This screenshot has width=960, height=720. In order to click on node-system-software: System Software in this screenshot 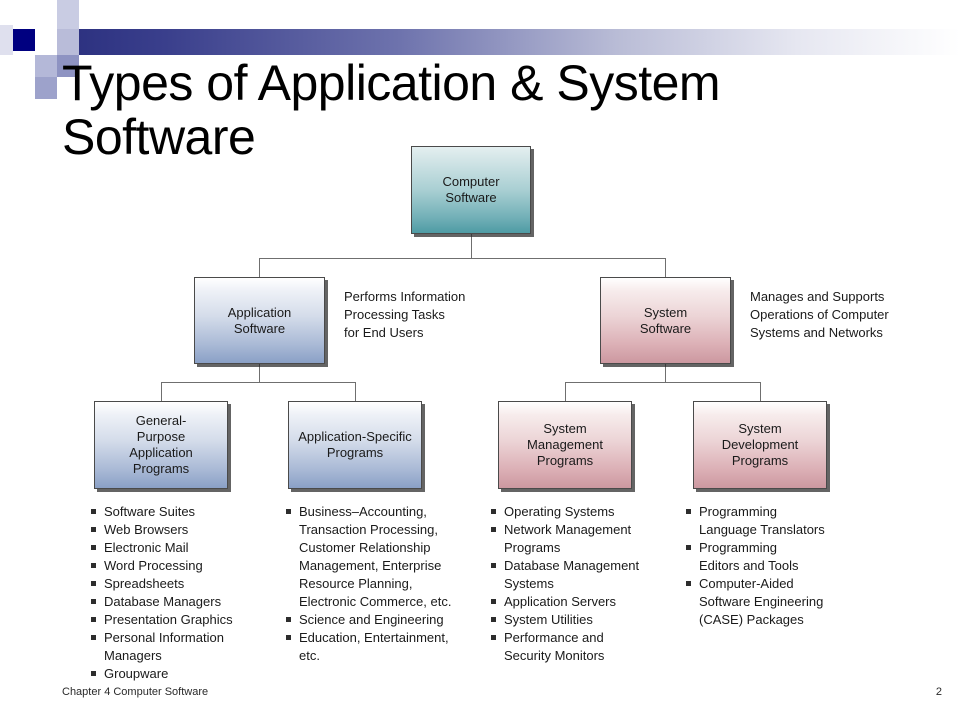, I will do `click(665, 320)`.